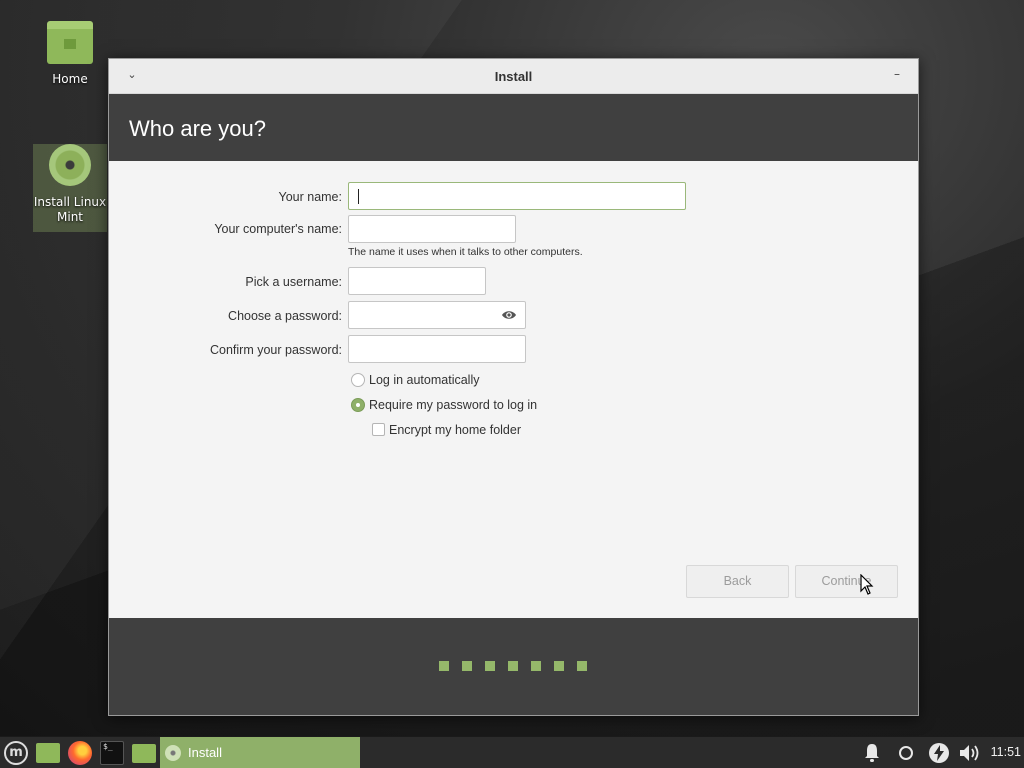 This screenshot has width=1024, height=768. Describe the element at coordinates (872, 753) in the screenshot. I see `bell-icon` at that location.